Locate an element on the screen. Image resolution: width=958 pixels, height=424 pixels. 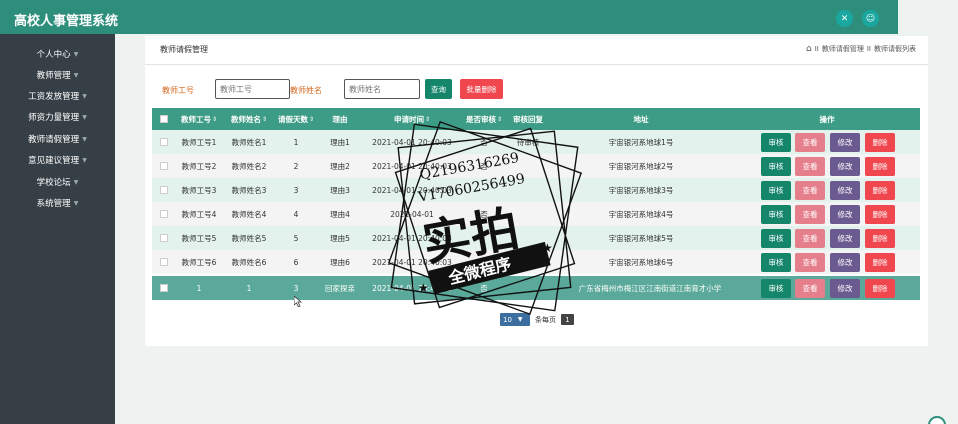
sidebar-item-feedback: 意见建议管理 ▼ is located at coordinates (57, 160).